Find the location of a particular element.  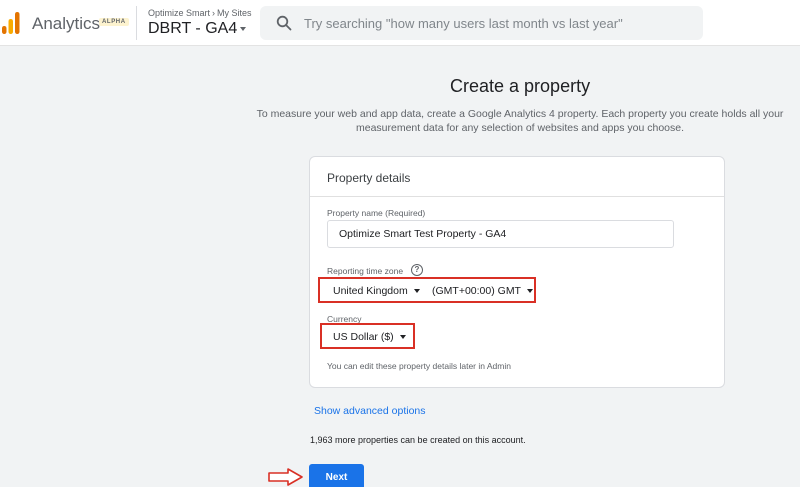

timezone-select: (GMT+00:00) GMT is located at coordinates (482, 291).